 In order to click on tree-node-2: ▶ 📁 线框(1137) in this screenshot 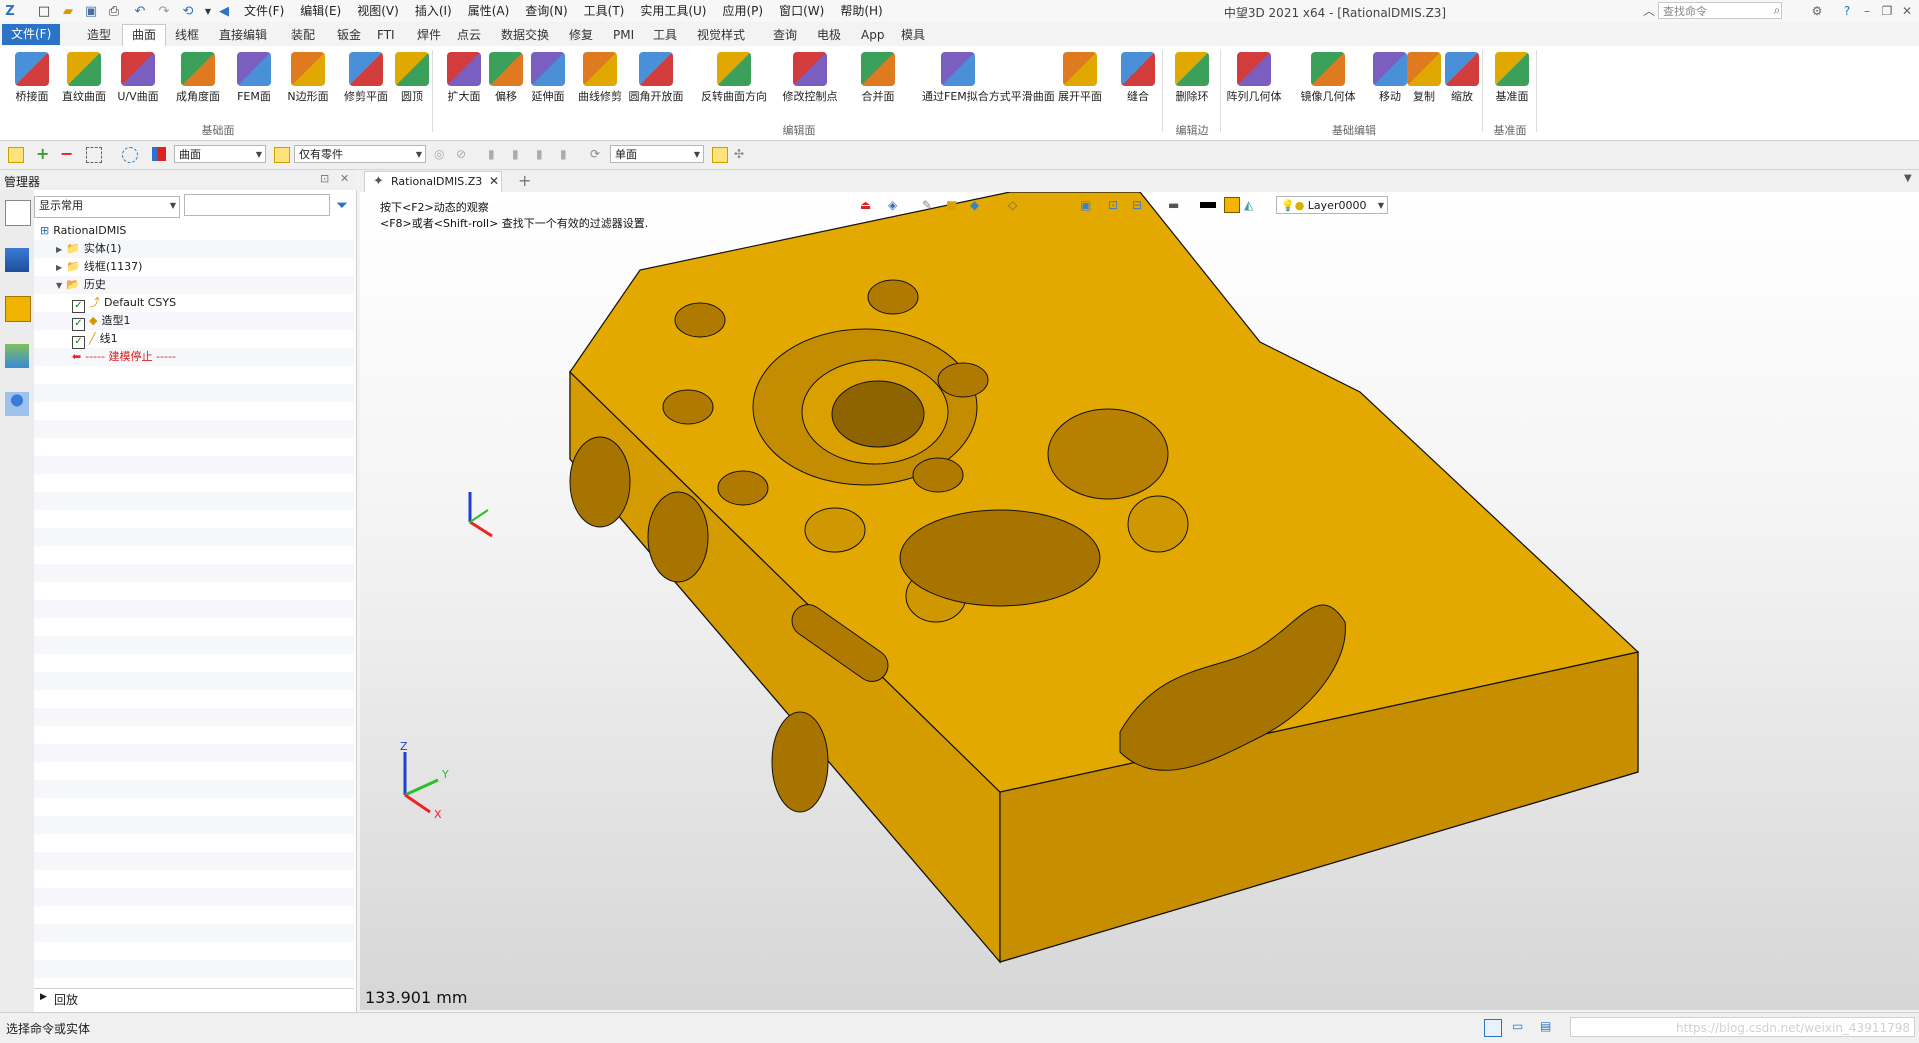, I will do `click(99, 267)`.